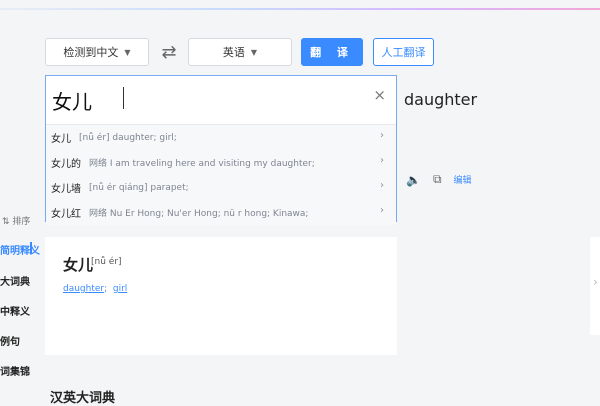 The width and height of the screenshot is (600, 406). What do you see at coordinates (139, 187) in the screenshot?
I see `suggestion-detail: [nǚ ér qiáng] parapet;` at bounding box center [139, 187].